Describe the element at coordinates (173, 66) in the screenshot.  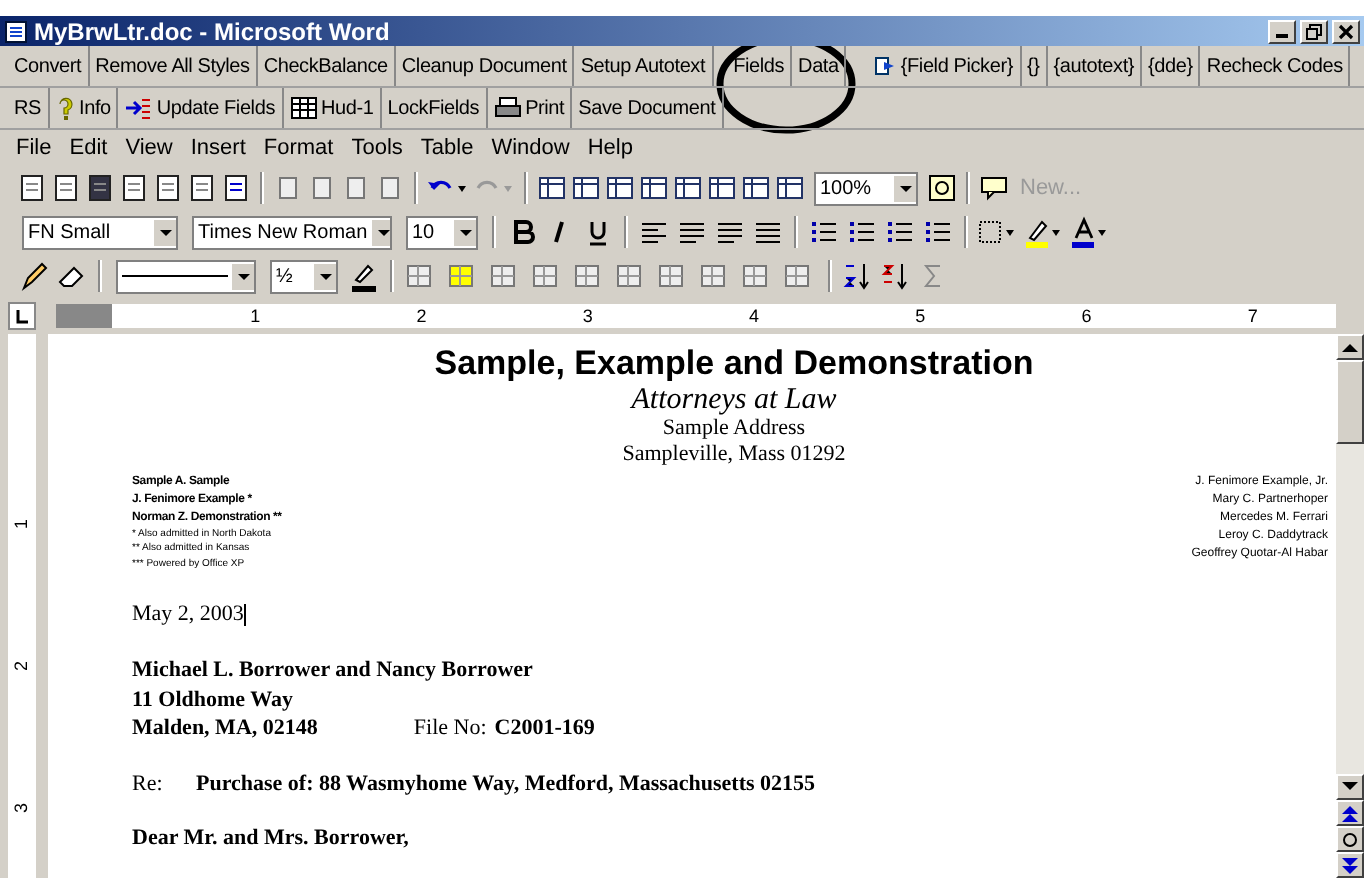
I see `toolbar-button: Remove All Styles` at that location.